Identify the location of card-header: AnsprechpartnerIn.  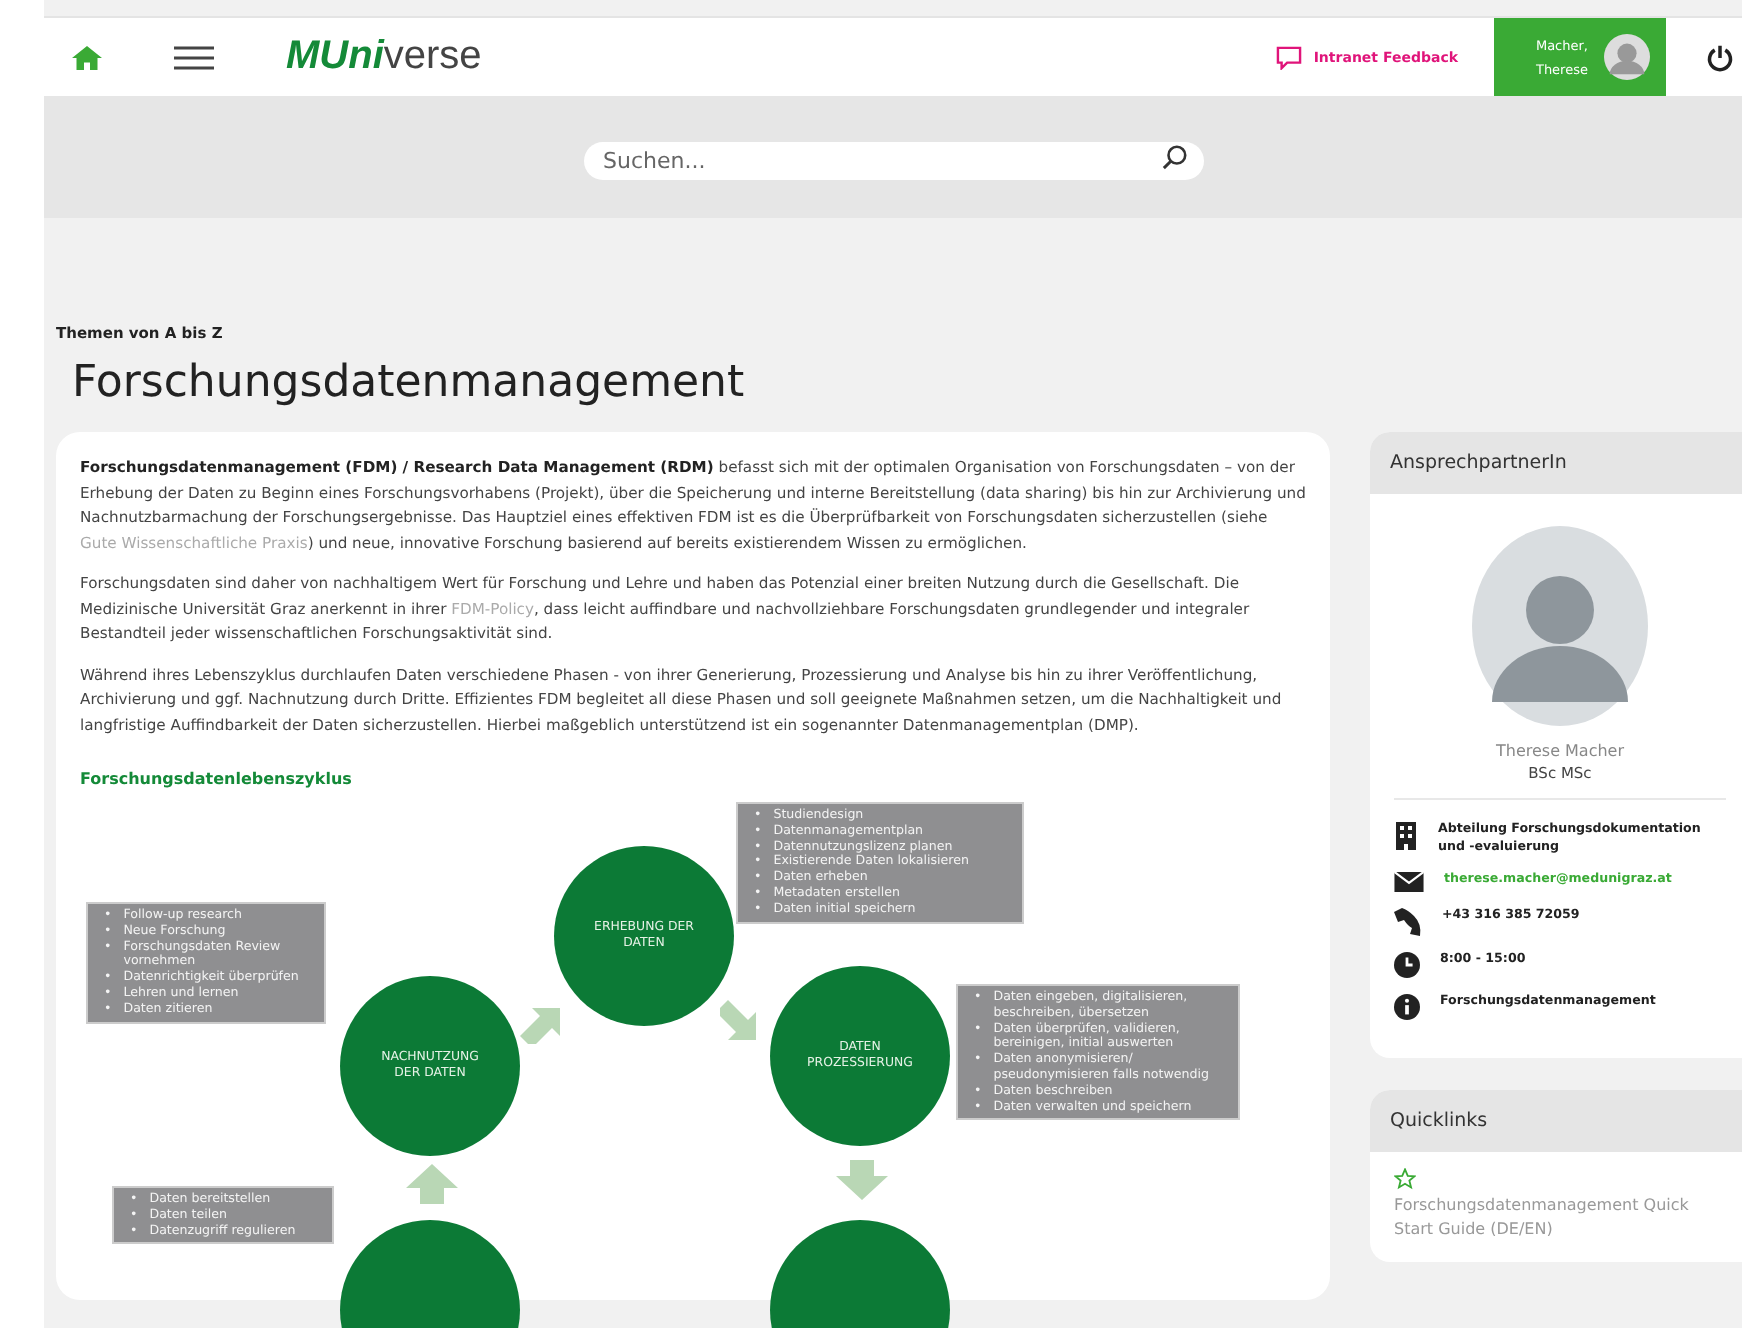
(1556, 463).